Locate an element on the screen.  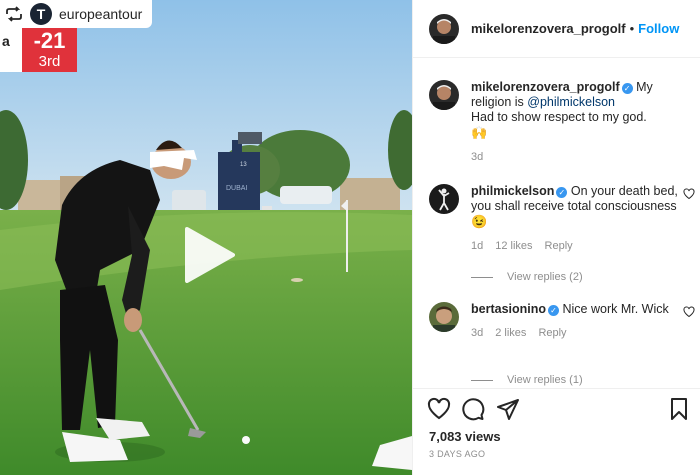
score-position: 3rd is located at coordinates (49, 61).